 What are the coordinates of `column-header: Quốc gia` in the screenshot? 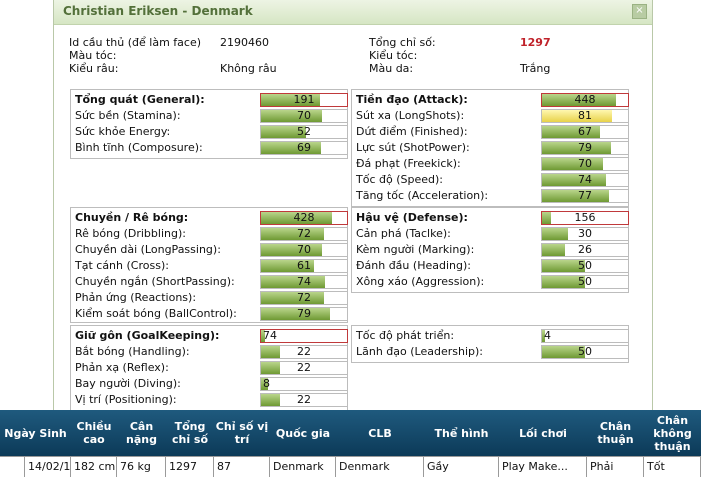 It's located at (303, 433).